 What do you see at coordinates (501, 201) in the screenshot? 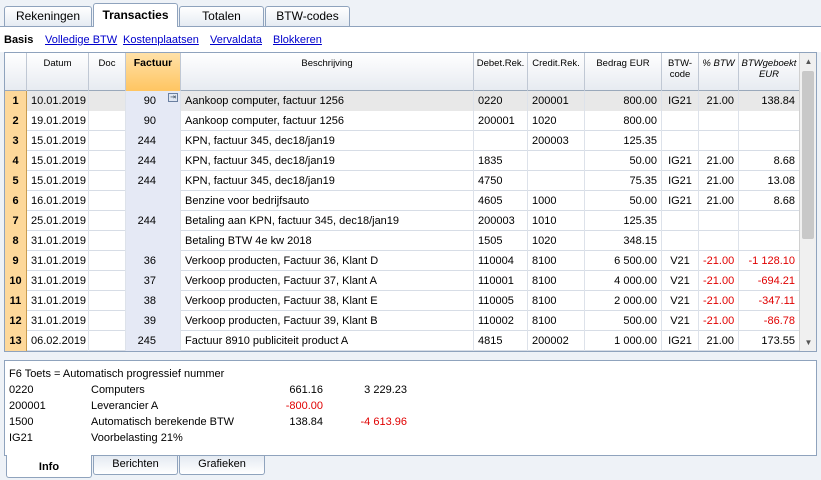
I see `cell-debet-rek: 4605` at bounding box center [501, 201].